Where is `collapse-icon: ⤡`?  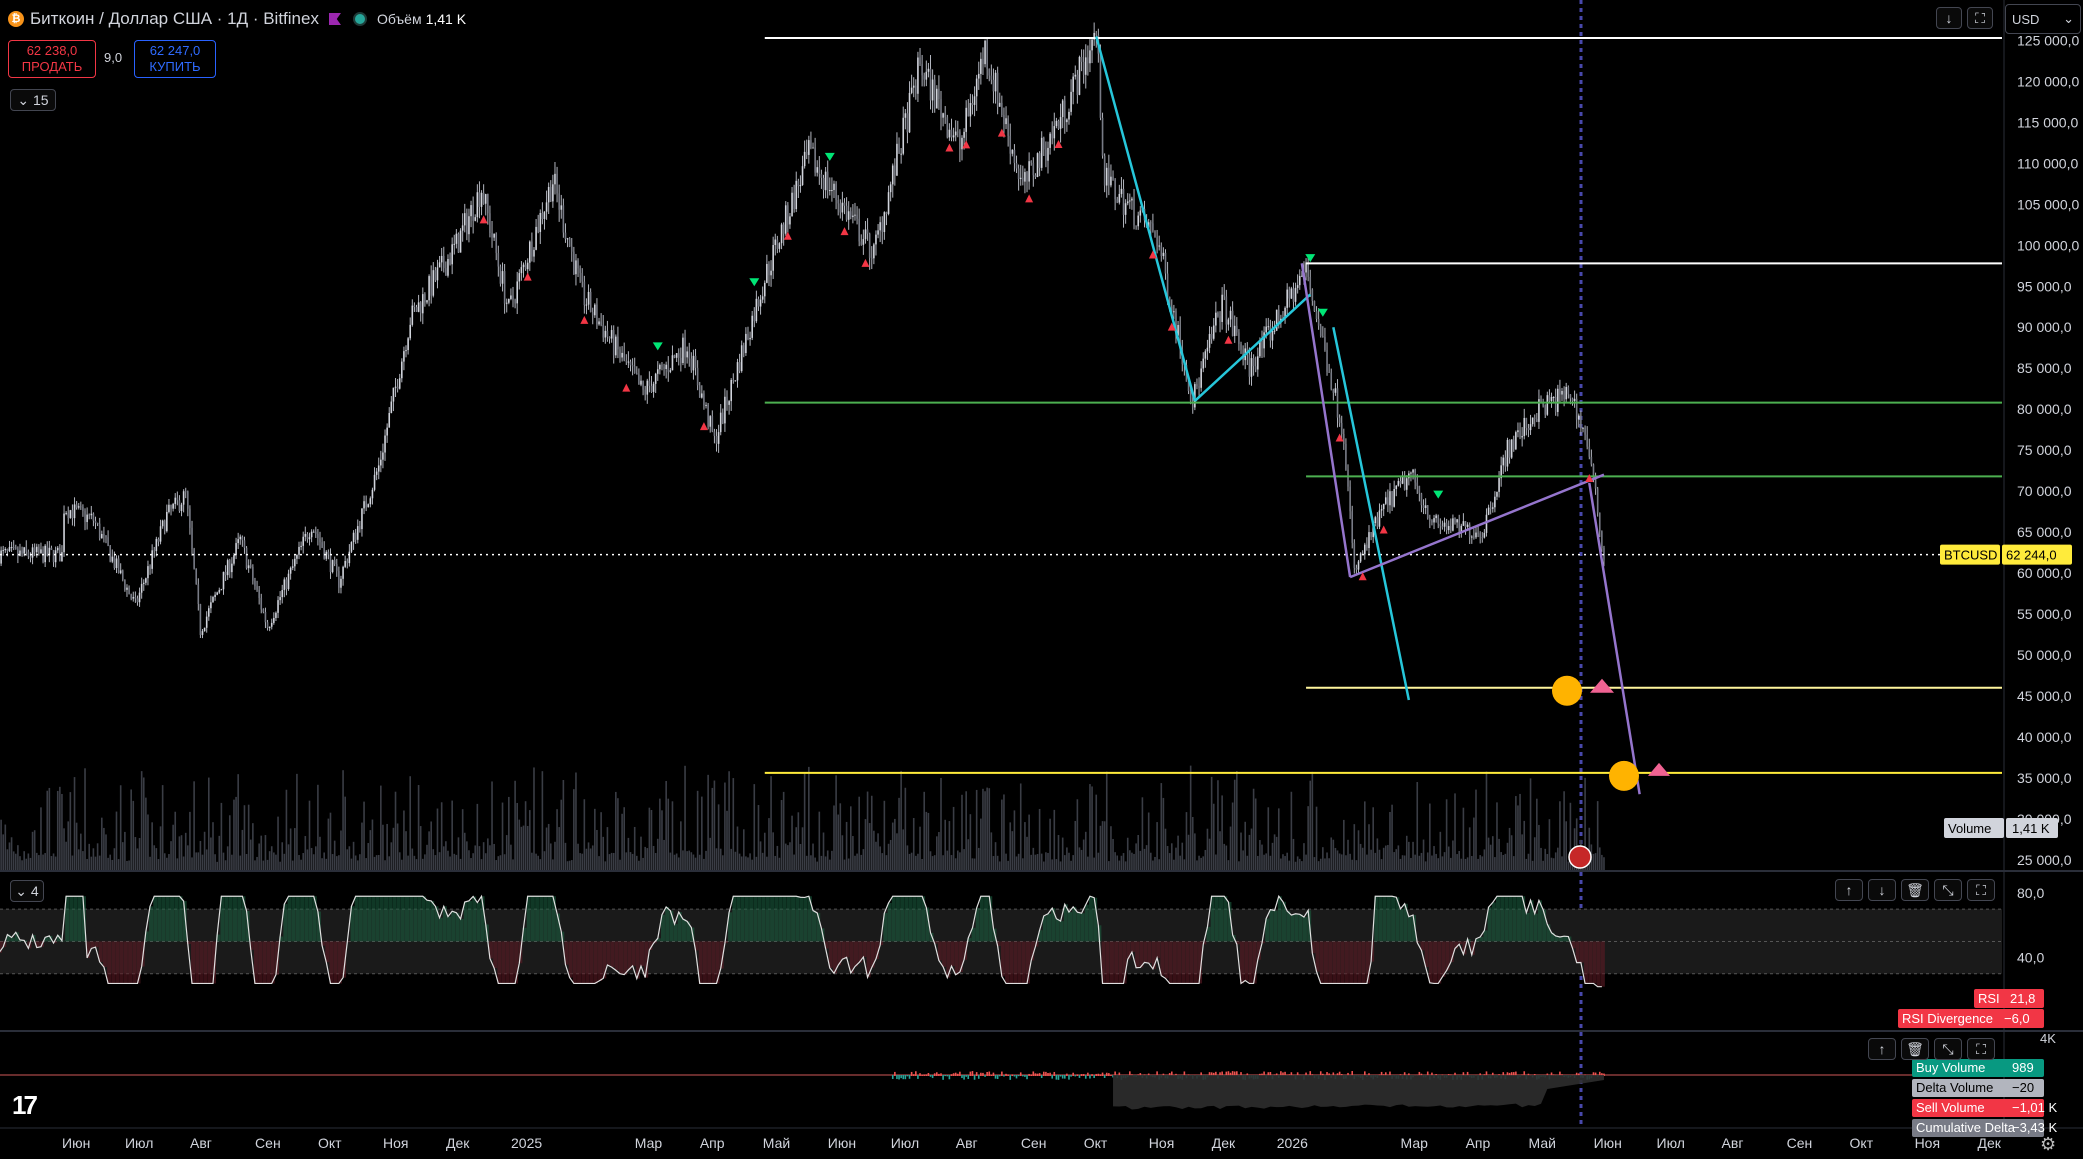
collapse-icon: ⤡ is located at coordinates (1948, 1048).